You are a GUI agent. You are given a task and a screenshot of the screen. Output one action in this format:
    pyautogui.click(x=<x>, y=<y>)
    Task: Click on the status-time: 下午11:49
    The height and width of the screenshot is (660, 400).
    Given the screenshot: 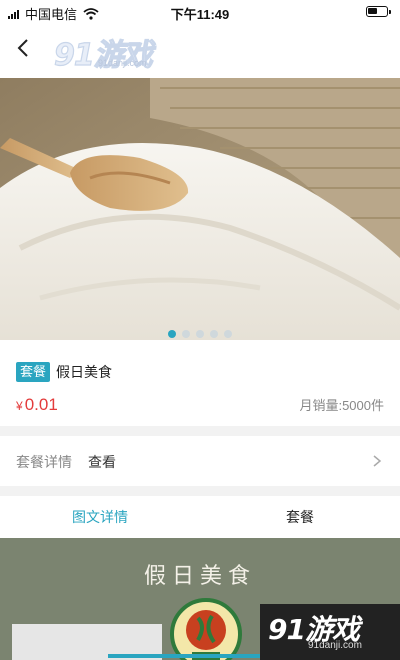 What is the action you would take?
    pyautogui.click(x=200, y=14)
    